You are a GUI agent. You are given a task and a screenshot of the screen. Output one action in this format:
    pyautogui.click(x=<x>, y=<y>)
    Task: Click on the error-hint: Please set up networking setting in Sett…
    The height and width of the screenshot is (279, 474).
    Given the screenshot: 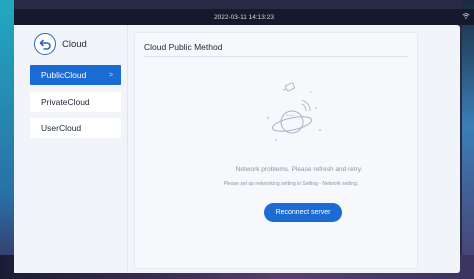 What is the action you would take?
    pyautogui.click(x=291, y=184)
    